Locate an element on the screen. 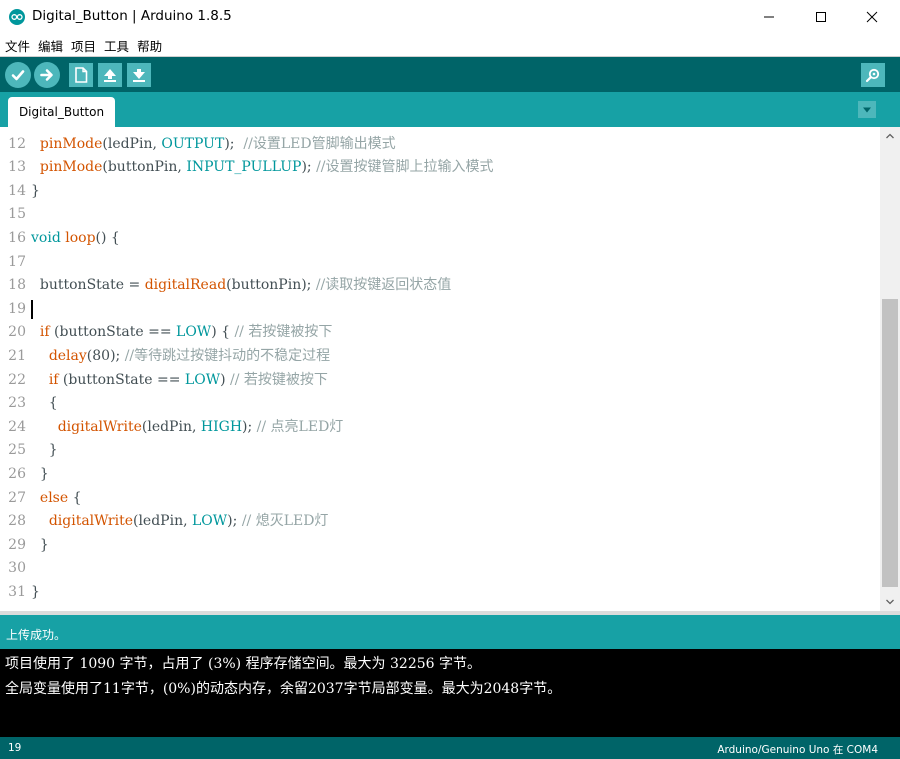  chevron-up-icon is located at coordinates (890, 136).